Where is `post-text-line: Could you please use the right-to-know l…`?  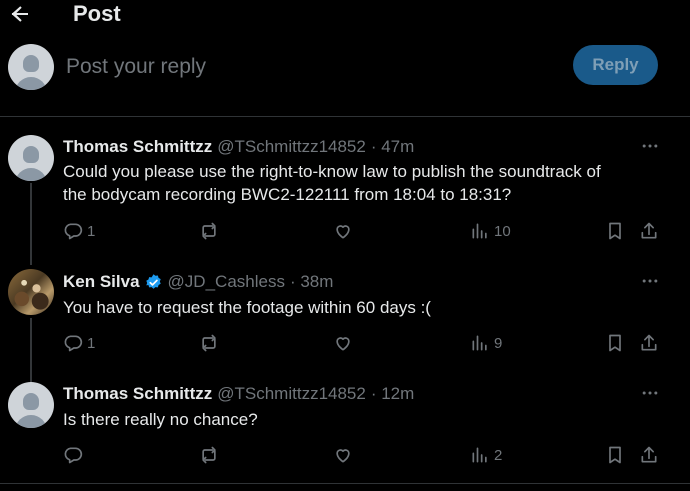
post-text-line: Could you please use the right-to-know l… is located at coordinates (332, 171).